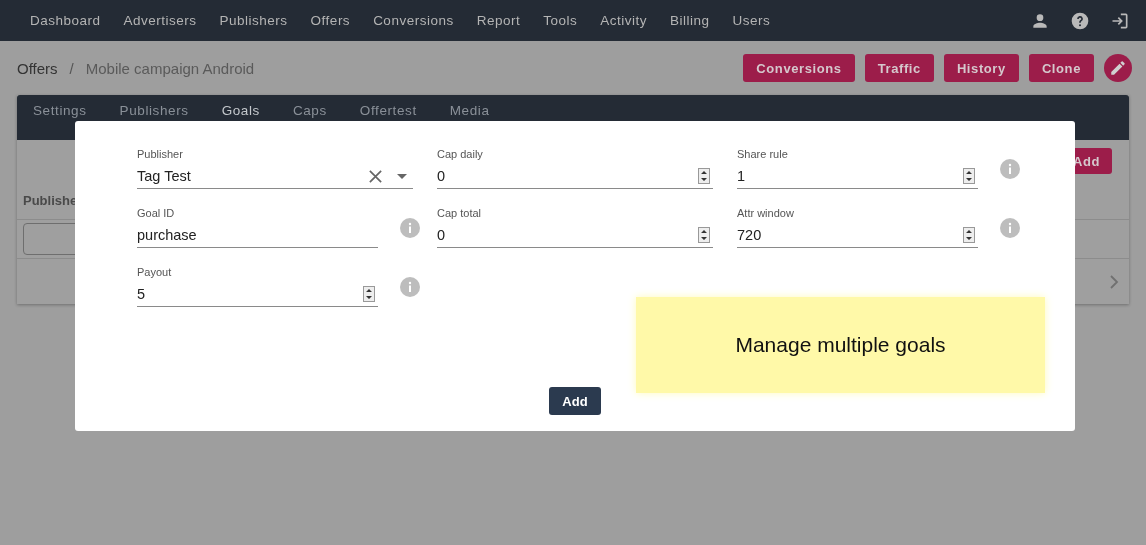 The image size is (1146, 545). Describe the element at coordinates (257, 286) in the screenshot. I see `input-field: Payout 5` at that location.